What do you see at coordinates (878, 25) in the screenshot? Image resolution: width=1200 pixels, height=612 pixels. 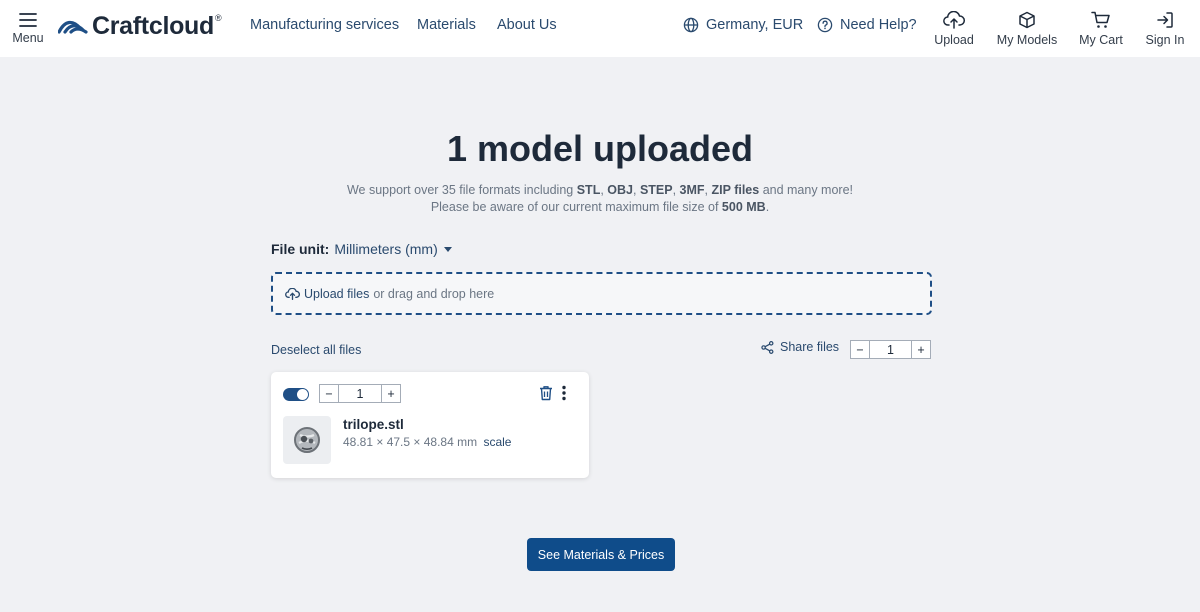 I see `need-help-label: Need Help?` at bounding box center [878, 25].